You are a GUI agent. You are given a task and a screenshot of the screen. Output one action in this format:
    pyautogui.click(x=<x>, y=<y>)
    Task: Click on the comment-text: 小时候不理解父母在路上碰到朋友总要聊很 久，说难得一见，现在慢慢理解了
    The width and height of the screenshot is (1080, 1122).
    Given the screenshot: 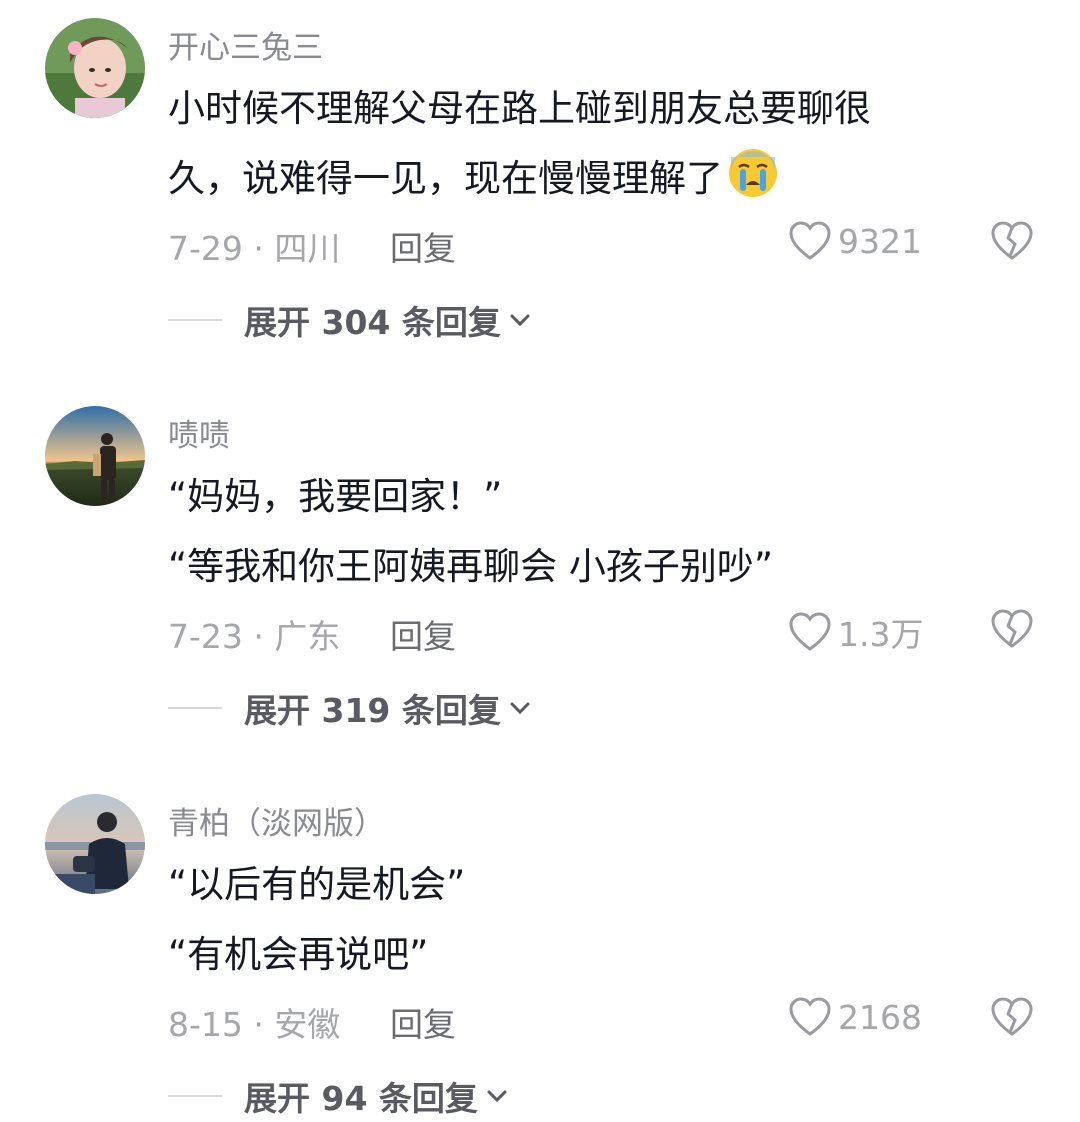 What is the action you would take?
    pyautogui.click(x=598, y=144)
    